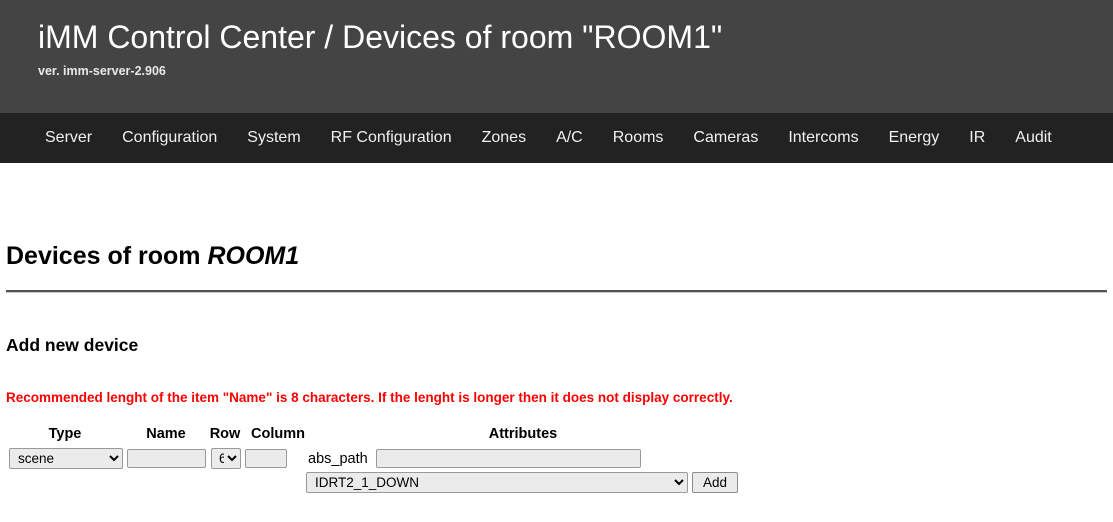 The width and height of the screenshot is (1113, 522). What do you see at coordinates (66, 458) in the screenshot?
I see `device-type-select: scene` at bounding box center [66, 458].